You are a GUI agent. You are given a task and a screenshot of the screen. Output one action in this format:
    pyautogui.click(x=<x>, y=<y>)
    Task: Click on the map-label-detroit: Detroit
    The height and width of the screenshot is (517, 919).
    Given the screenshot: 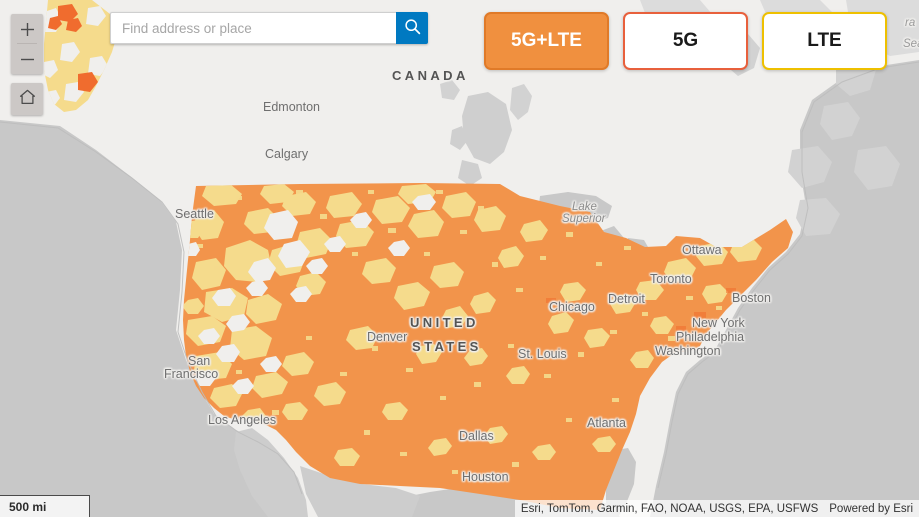 What is the action you would take?
    pyautogui.click(x=626, y=299)
    